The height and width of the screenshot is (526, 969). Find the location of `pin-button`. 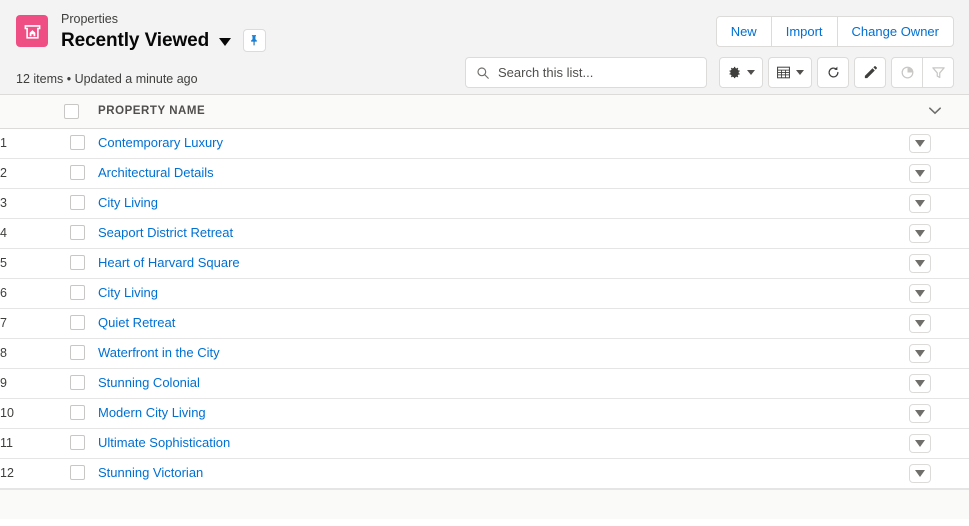

pin-button is located at coordinates (255, 40).